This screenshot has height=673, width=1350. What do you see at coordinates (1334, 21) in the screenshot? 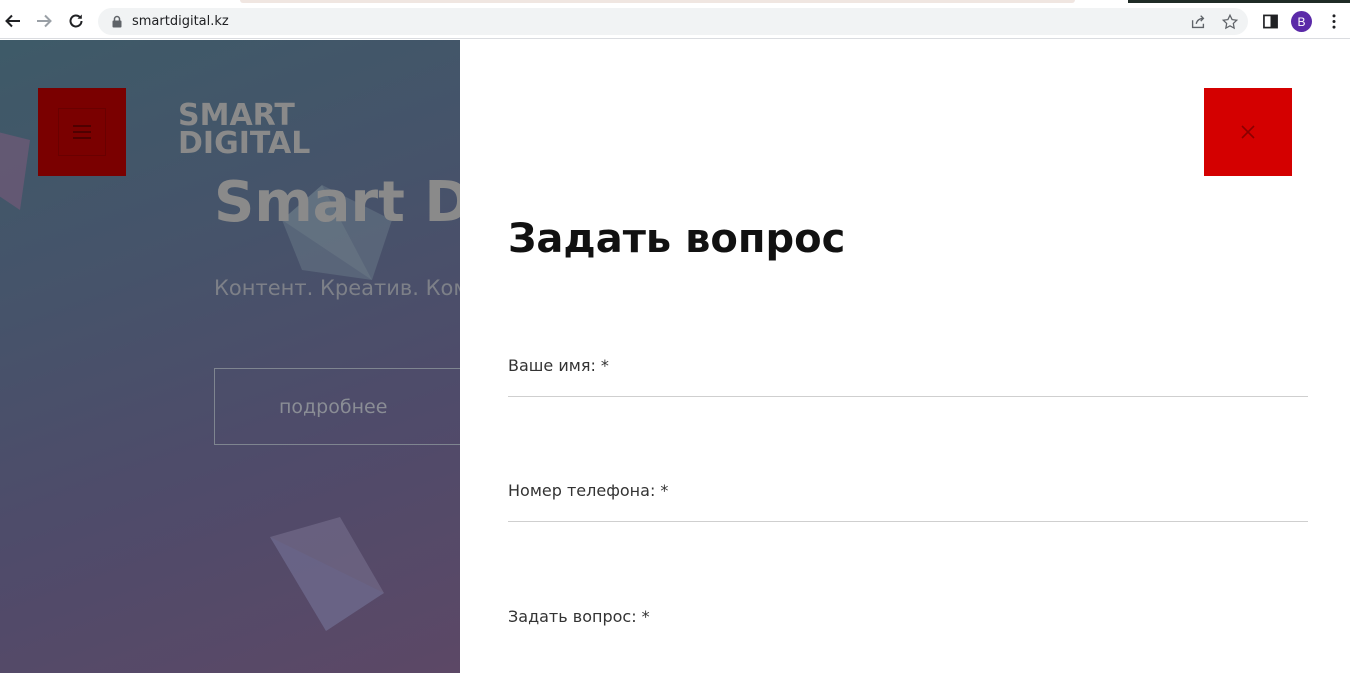
I see `kebab-menu-icon` at bounding box center [1334, 21].